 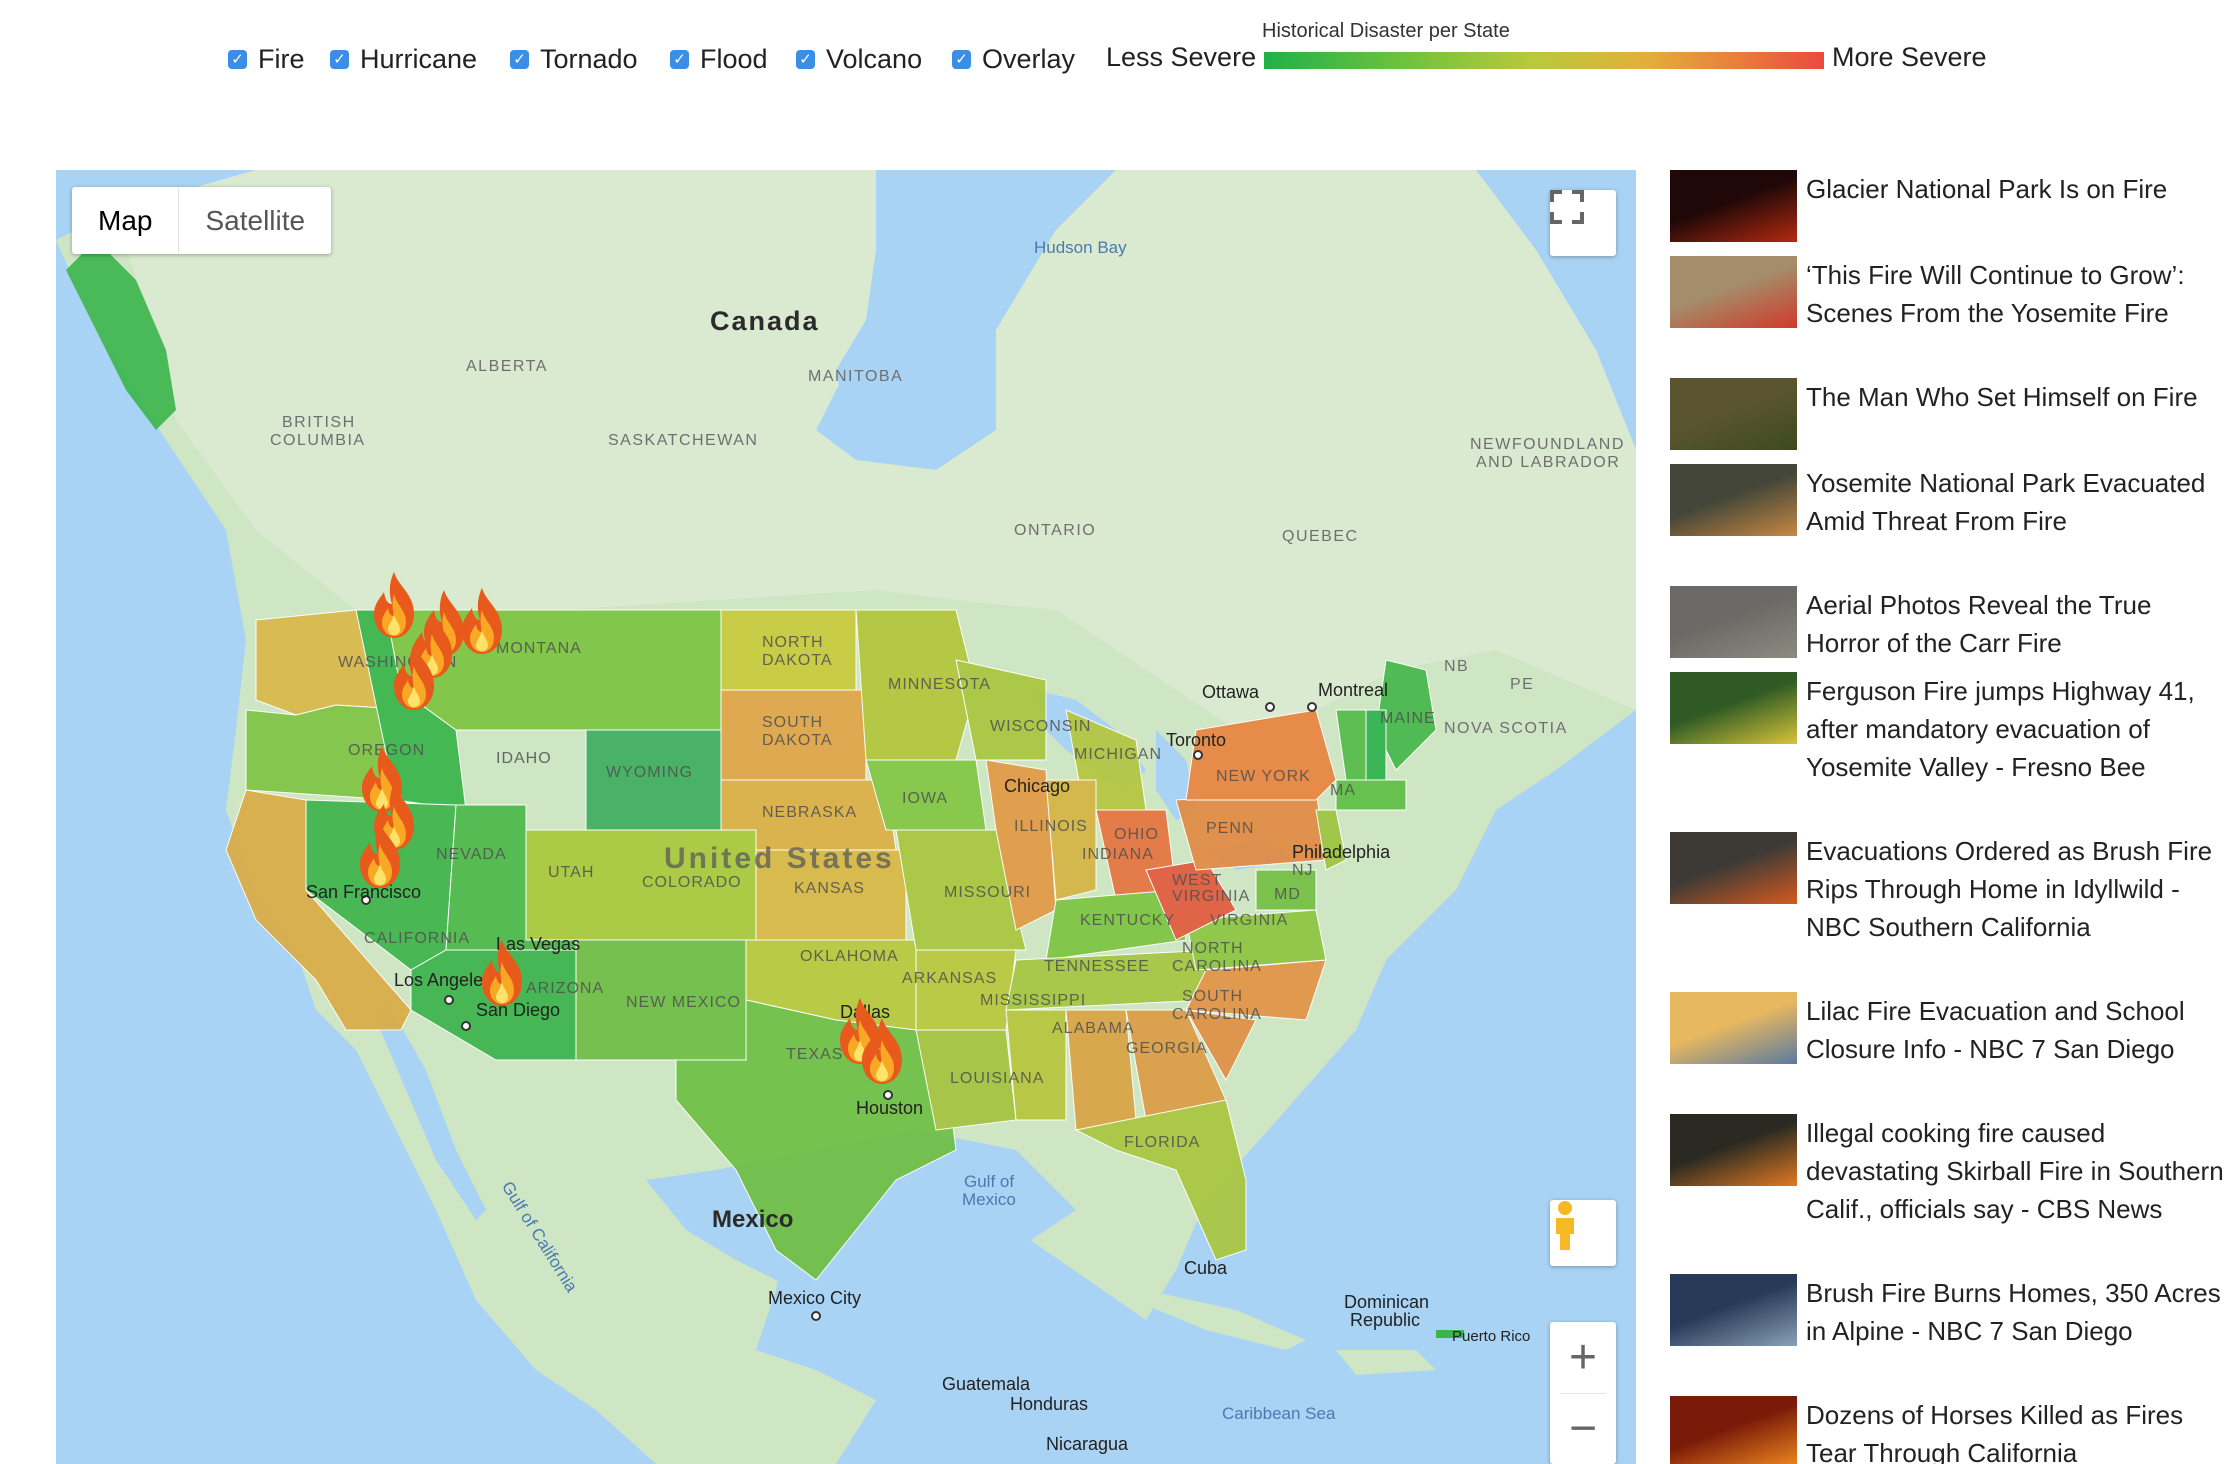 What do you see at coordinates (1320, 536) in the screenshot?
I see `map-label-quebec: QUEBEC` at bounding box center [1320, 536].